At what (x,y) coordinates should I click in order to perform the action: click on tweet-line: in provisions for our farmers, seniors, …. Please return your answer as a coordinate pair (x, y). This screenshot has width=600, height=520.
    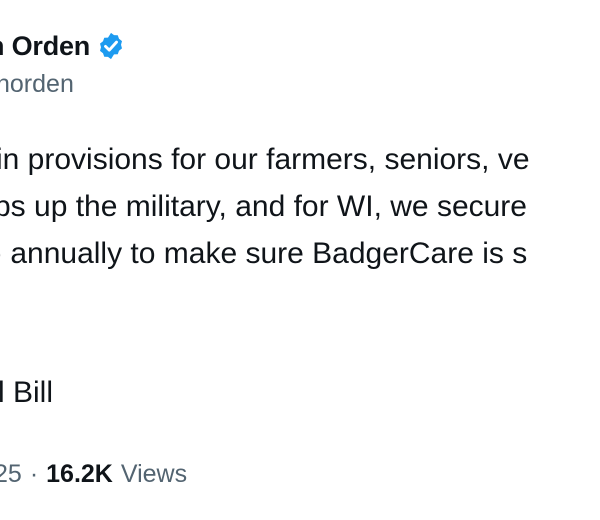
    Looking at the image, I should click on (265, 159).